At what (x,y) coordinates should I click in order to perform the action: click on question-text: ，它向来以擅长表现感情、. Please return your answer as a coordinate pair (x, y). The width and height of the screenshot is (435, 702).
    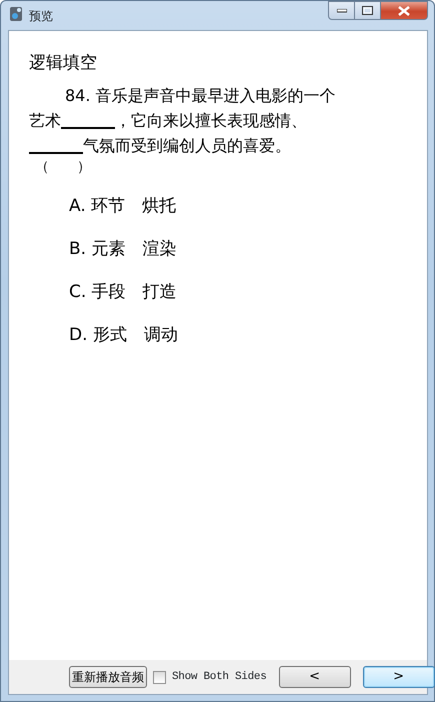
    Looking at the image, I should click on (211, 121).